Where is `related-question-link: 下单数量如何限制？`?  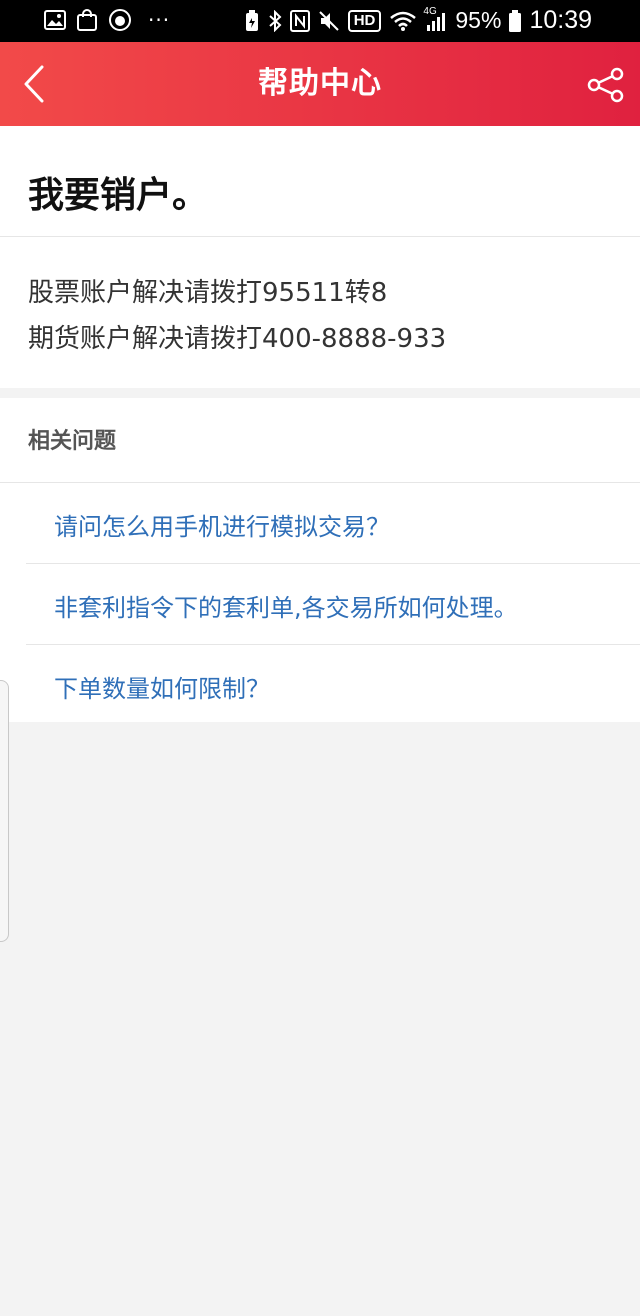
related-question-link: 下单数量如何限制？ is located at coordinates (162, 686).